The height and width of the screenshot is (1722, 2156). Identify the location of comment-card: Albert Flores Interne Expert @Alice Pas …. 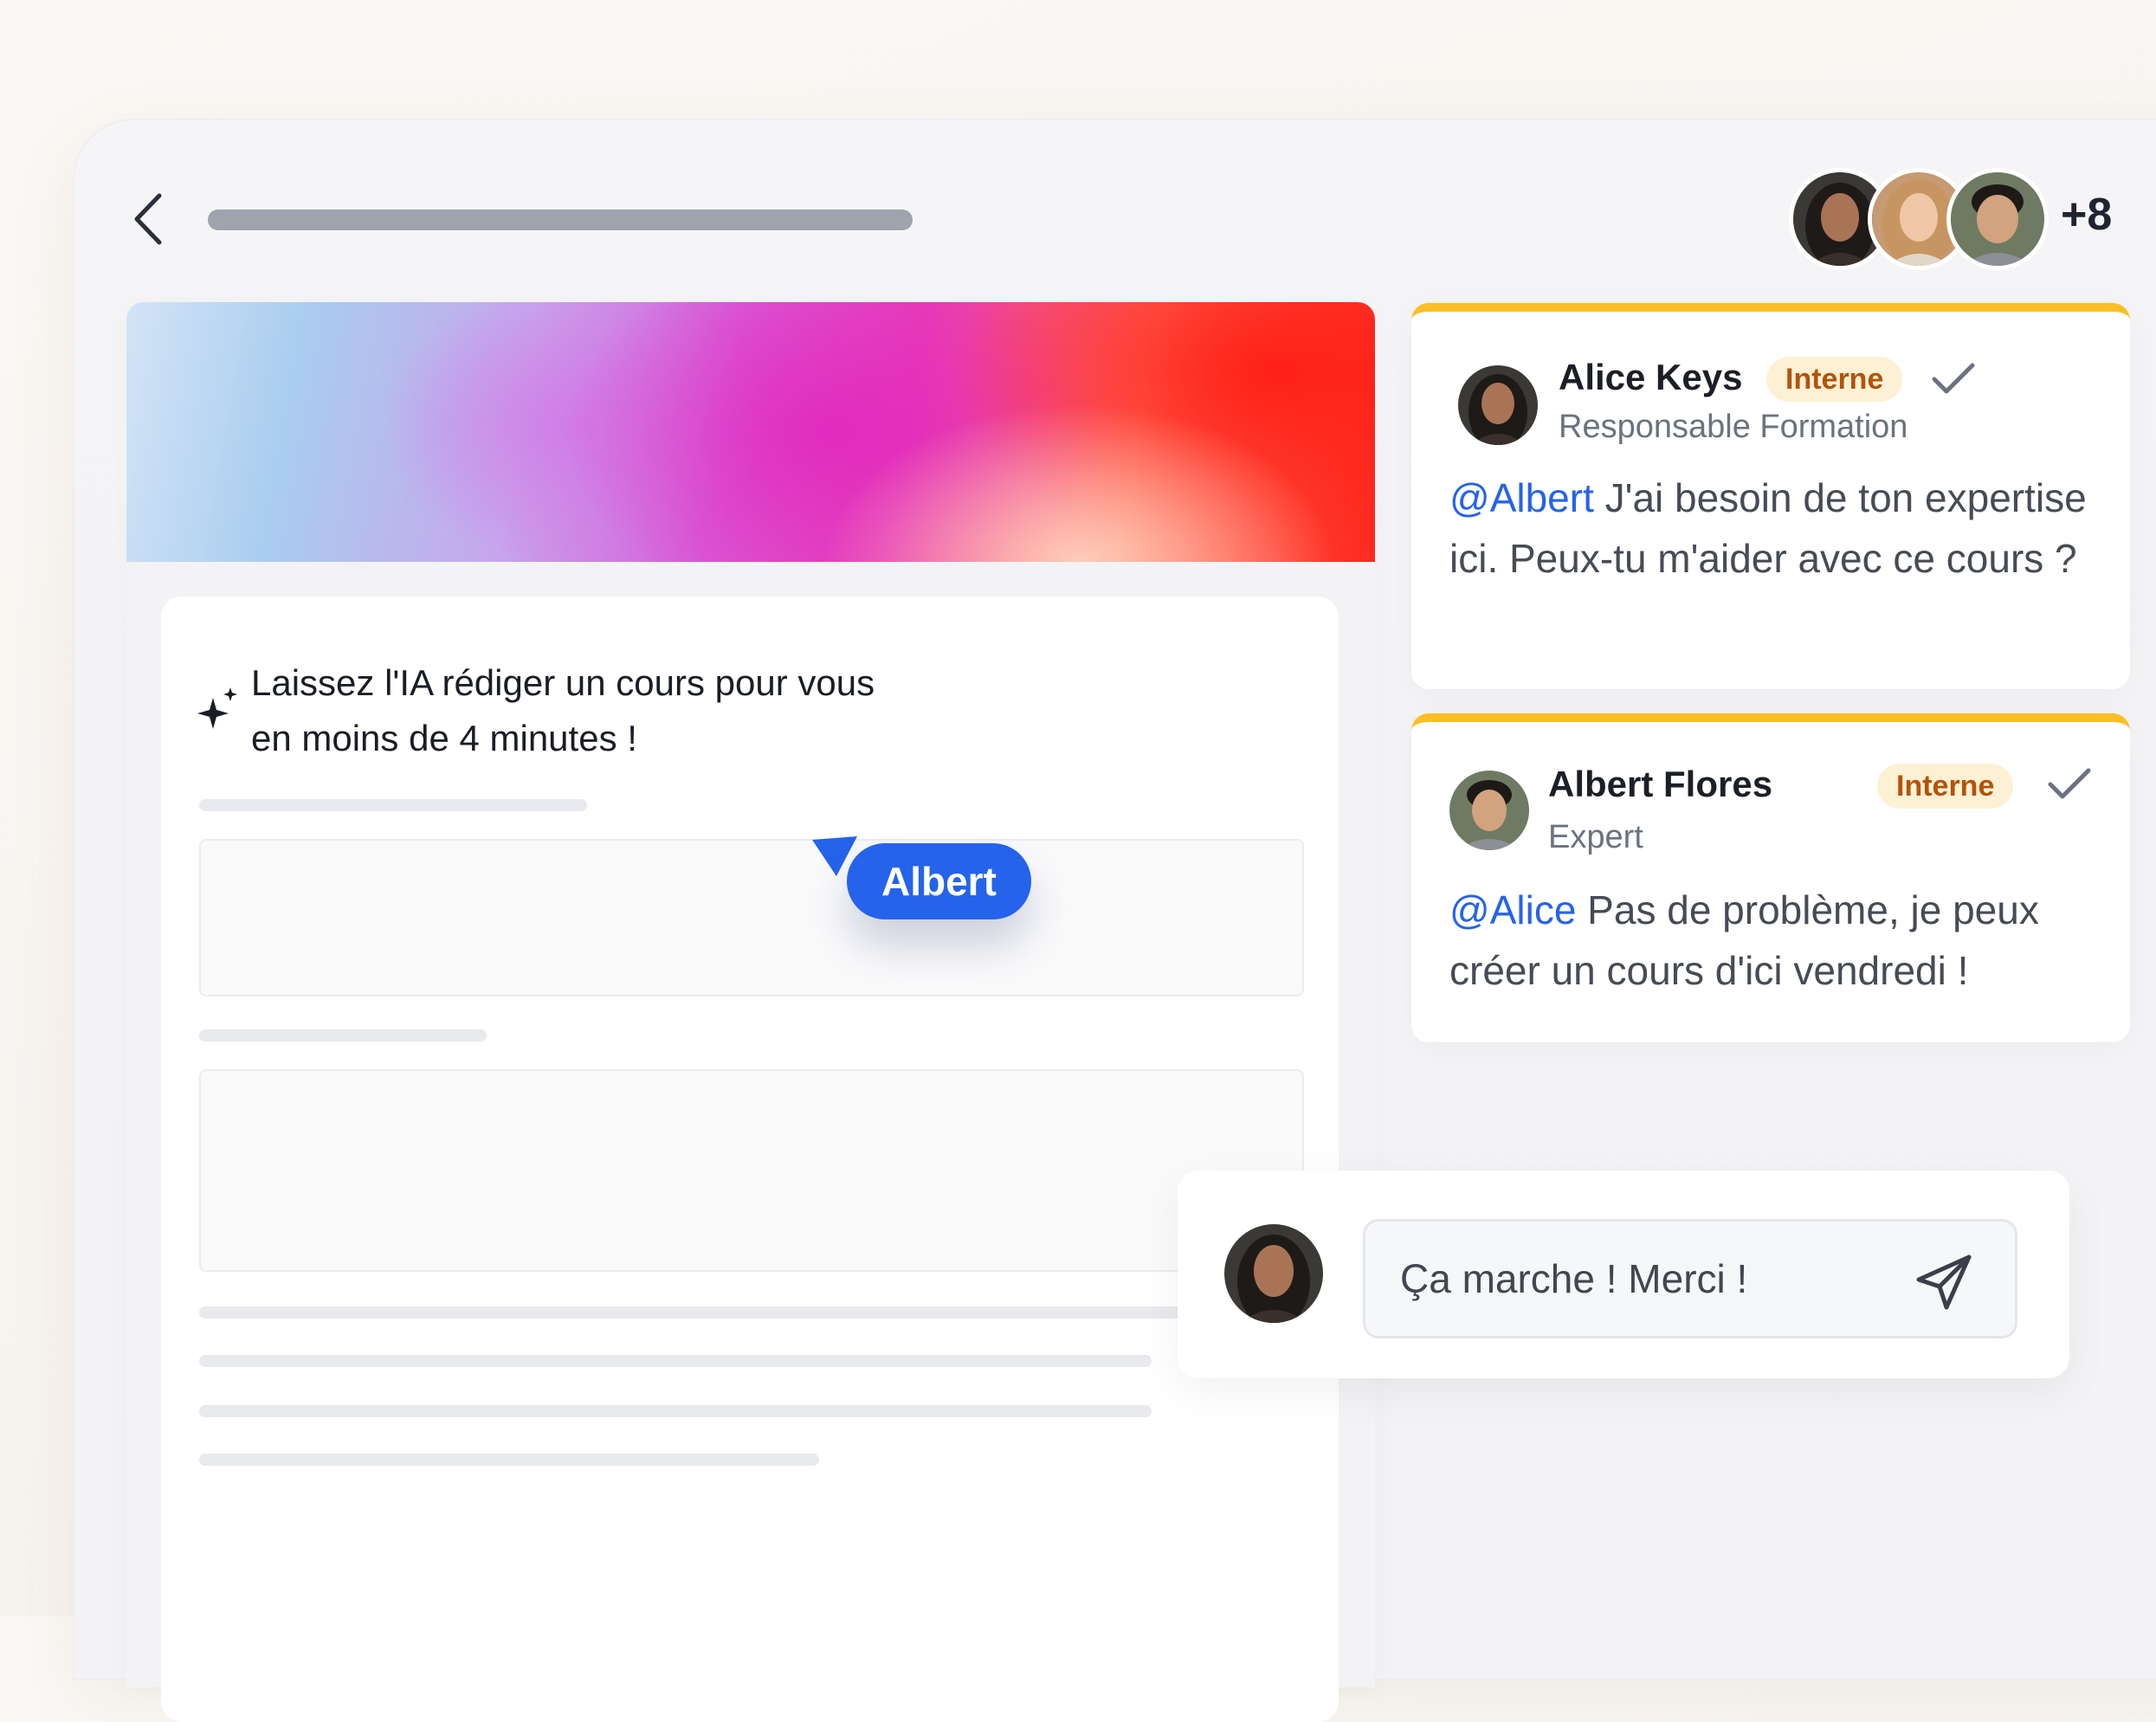
(1770, 877).